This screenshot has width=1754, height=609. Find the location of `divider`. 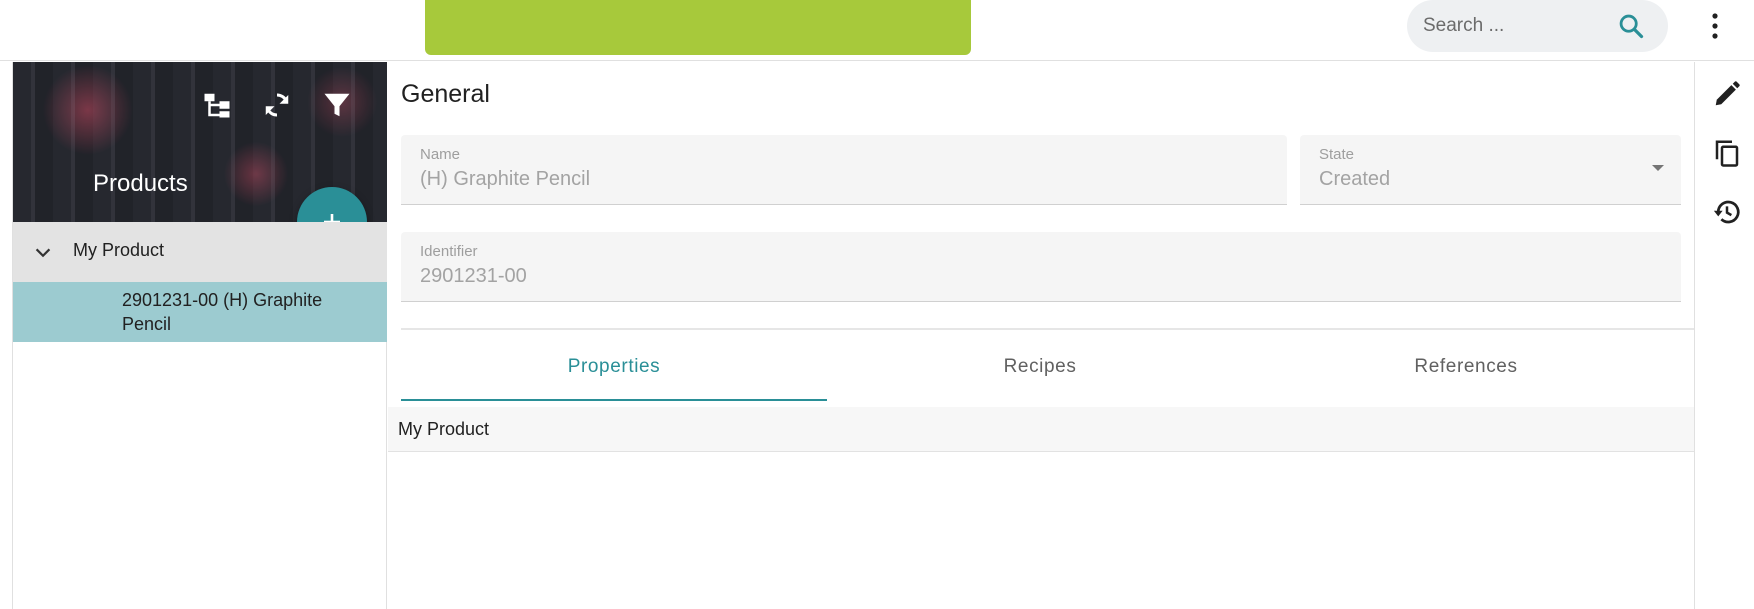

divider is located at coordinates (1047, 329).